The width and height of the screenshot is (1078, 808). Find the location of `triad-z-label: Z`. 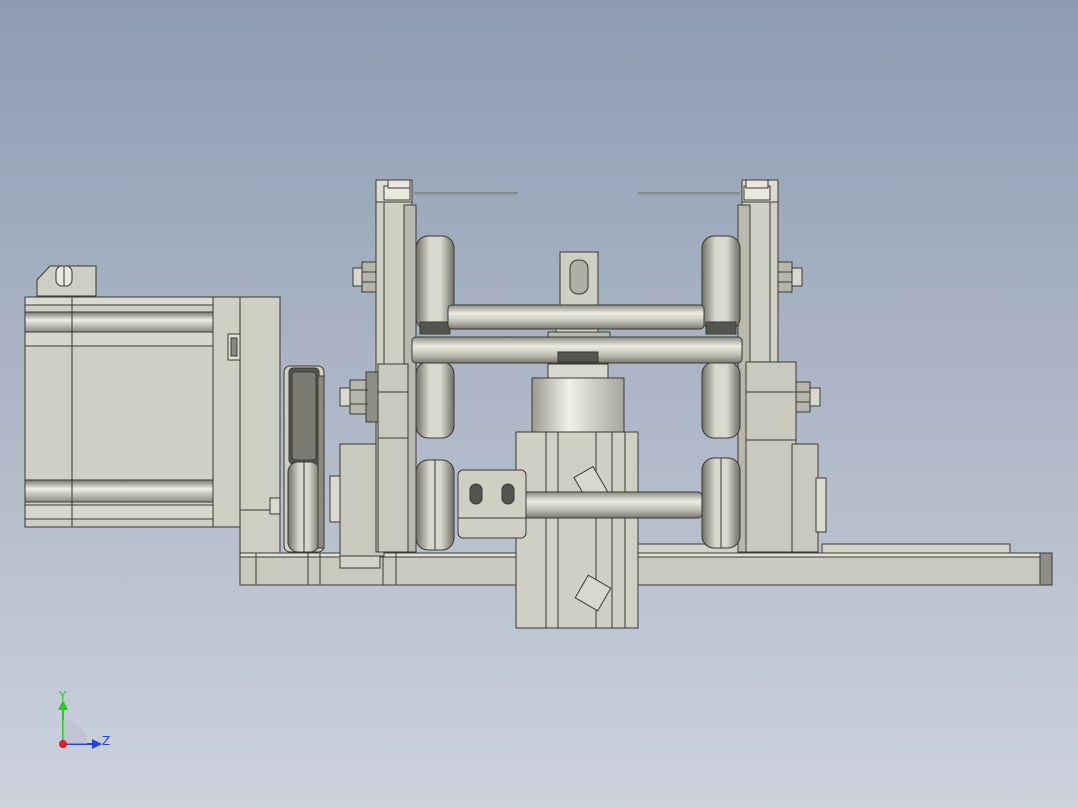

triad-z-label: Z is located at coordinates (106, 741).